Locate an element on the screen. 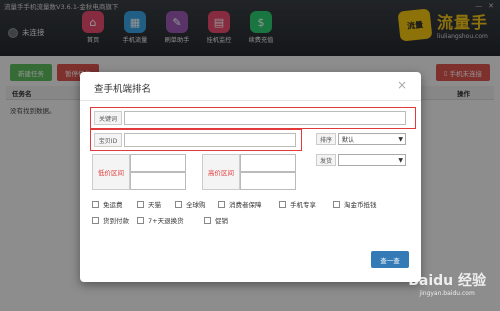  checkbox-cod: 货到付款 is located at coordinates (110, 220).